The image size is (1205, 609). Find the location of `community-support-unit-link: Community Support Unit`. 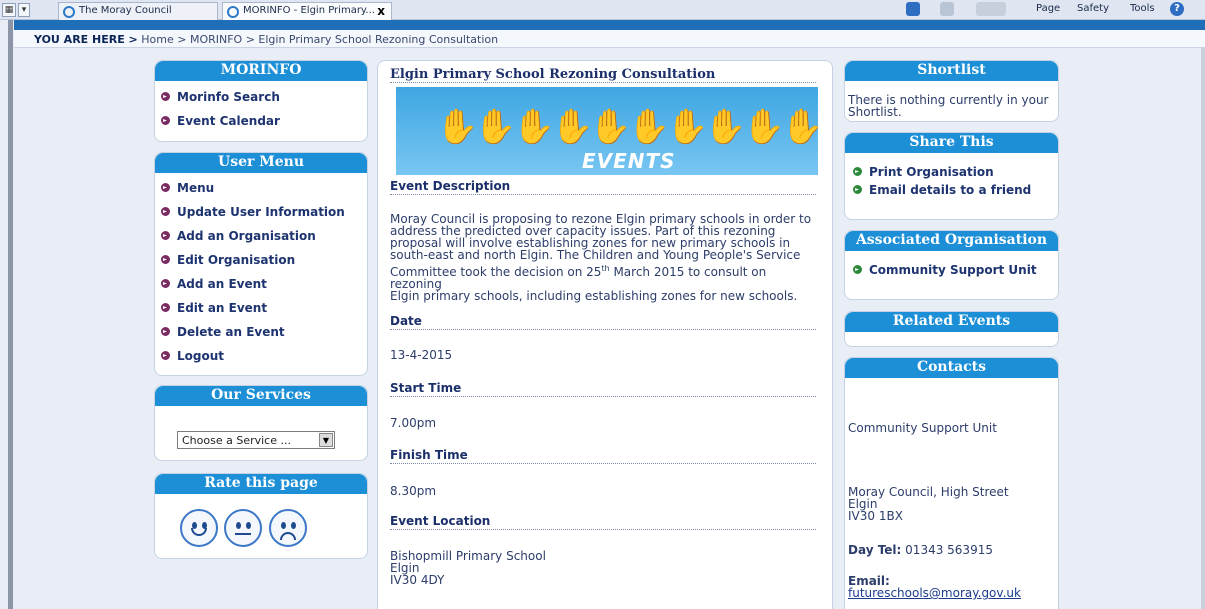

community-support-unit-link: Community Support Unit is located at coordinates (945, 270).